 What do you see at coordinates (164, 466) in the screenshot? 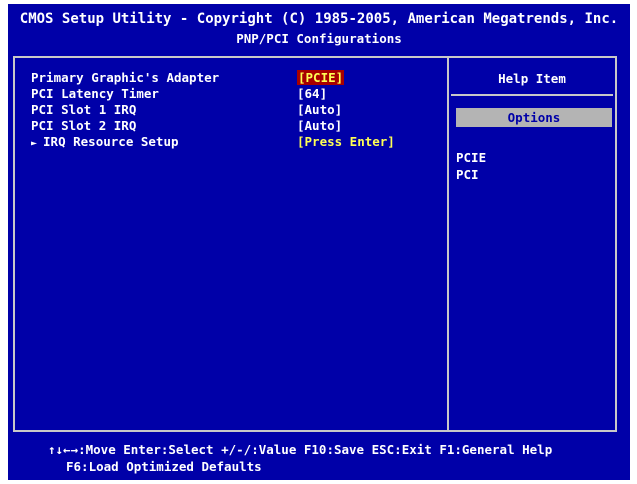
I see `key-legend-line-2: F6:Load Optimized Defaults` at bounding box center [164, 466].